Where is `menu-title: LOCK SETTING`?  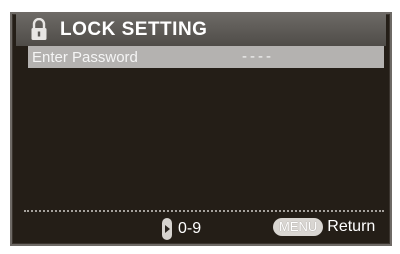
menu-title: LOCK SETTING is located at coordinates (134, 29).